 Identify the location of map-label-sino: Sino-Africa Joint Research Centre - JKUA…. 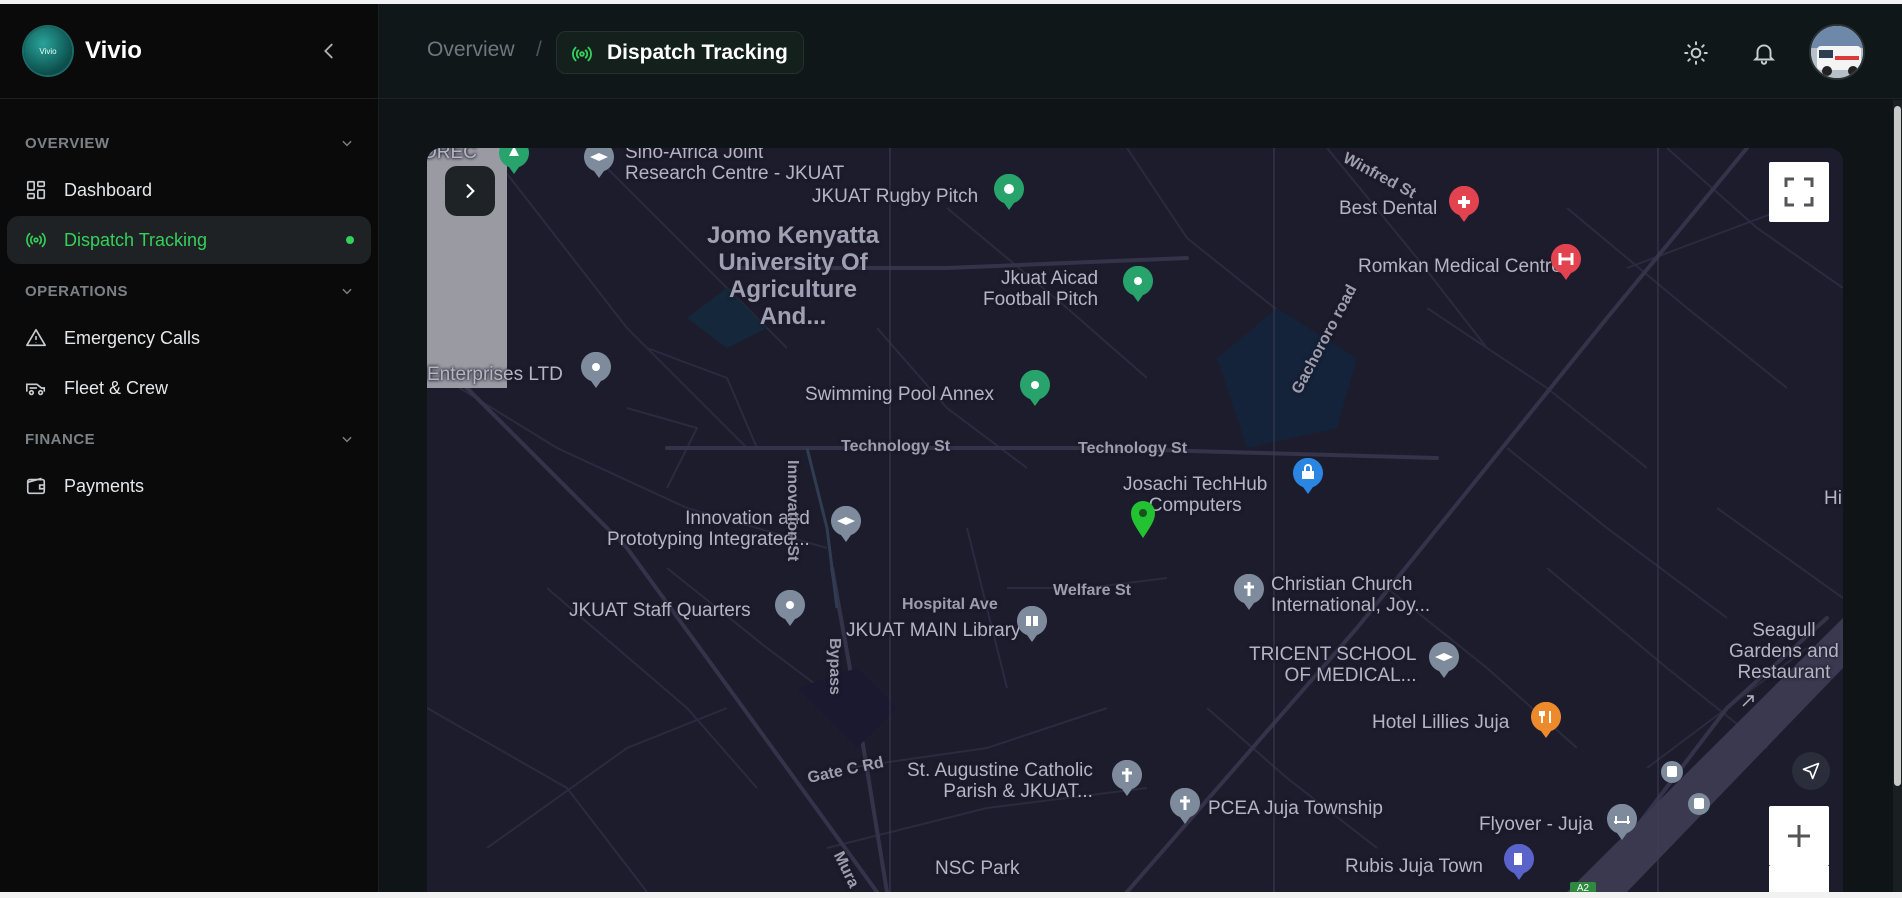
(735, 166).